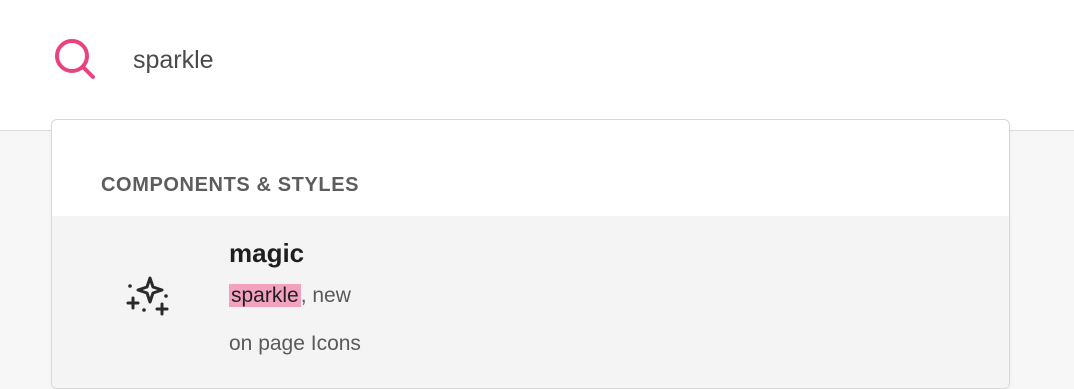 The height and width of the screenshot is (389, 1074). Describe the element at coordinates (483, 60) in the screenshot. I see `search-input` at that location.